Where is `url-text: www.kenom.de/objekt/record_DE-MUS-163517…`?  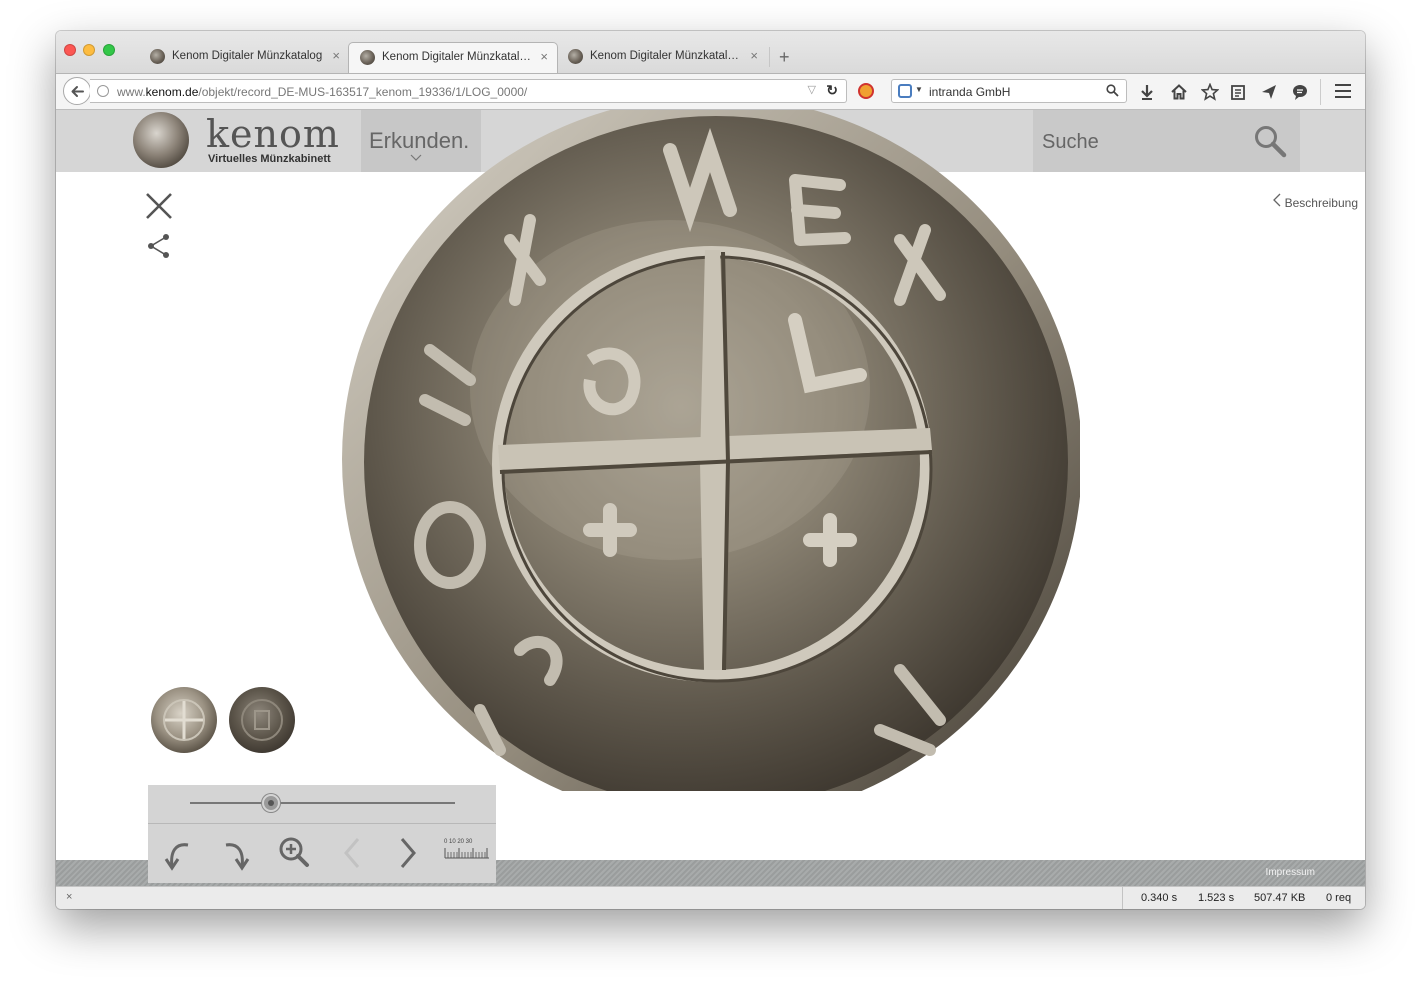 url-text: www.kenom.de/objekt/record_DE-MUS-163517… is located at coordinates (322, 92).